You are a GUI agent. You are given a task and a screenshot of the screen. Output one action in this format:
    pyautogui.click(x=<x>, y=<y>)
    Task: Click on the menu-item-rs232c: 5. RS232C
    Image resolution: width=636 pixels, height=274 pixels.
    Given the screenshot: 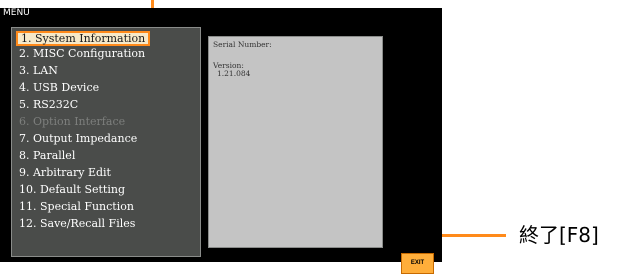 What is the action you would take?
    pyautogui.click(x=48, y=105)
    